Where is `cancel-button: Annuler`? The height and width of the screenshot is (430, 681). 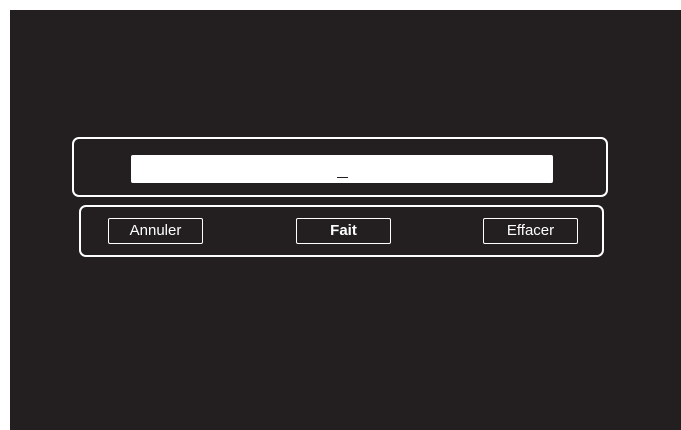 cancel-button: Annuler is located at coordinates (155, 231).